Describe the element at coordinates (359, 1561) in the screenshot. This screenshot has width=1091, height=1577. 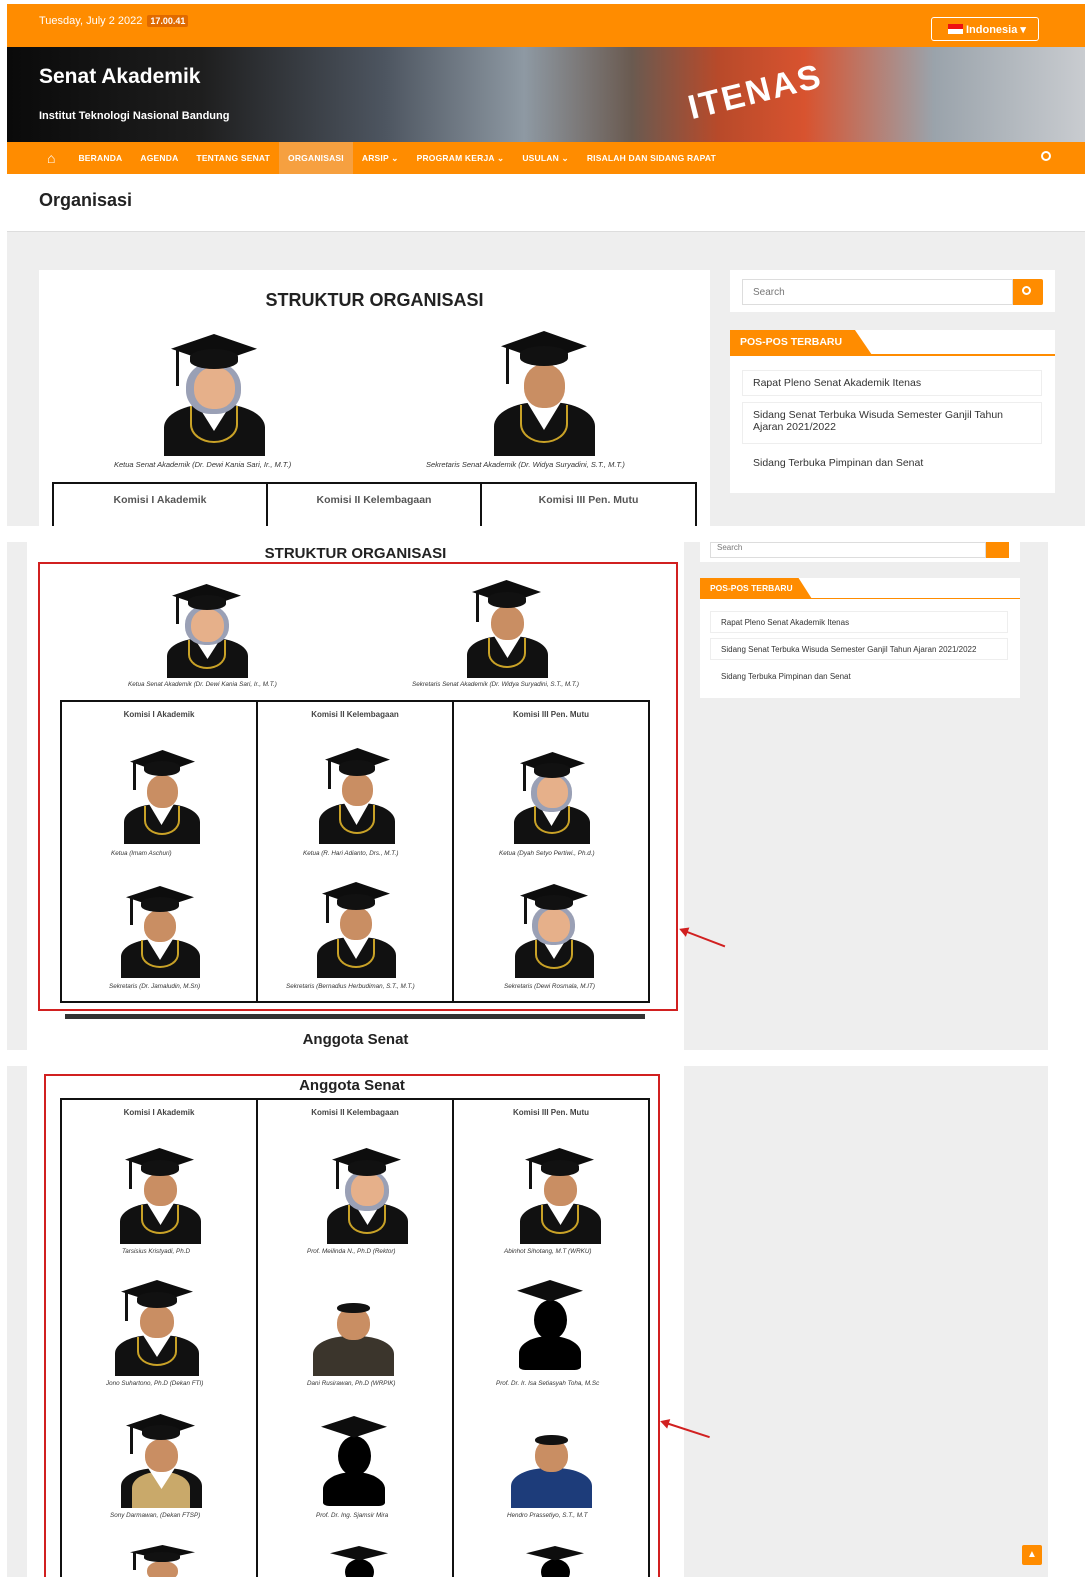
I see `placeholder-silhouette` at that location.